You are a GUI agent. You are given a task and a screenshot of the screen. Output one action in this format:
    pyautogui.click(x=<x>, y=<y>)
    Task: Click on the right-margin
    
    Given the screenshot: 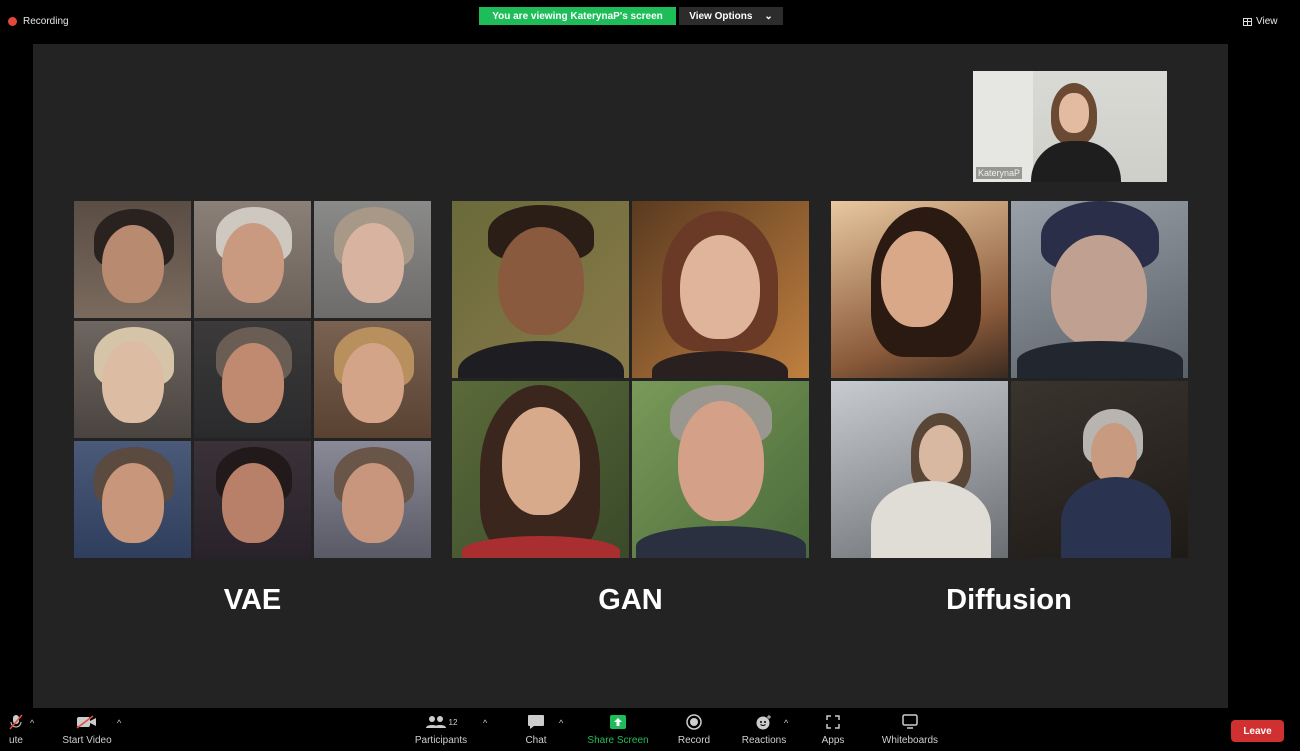 What is the action you would take?
    pyautogui.click(x=1264, y=376)
    